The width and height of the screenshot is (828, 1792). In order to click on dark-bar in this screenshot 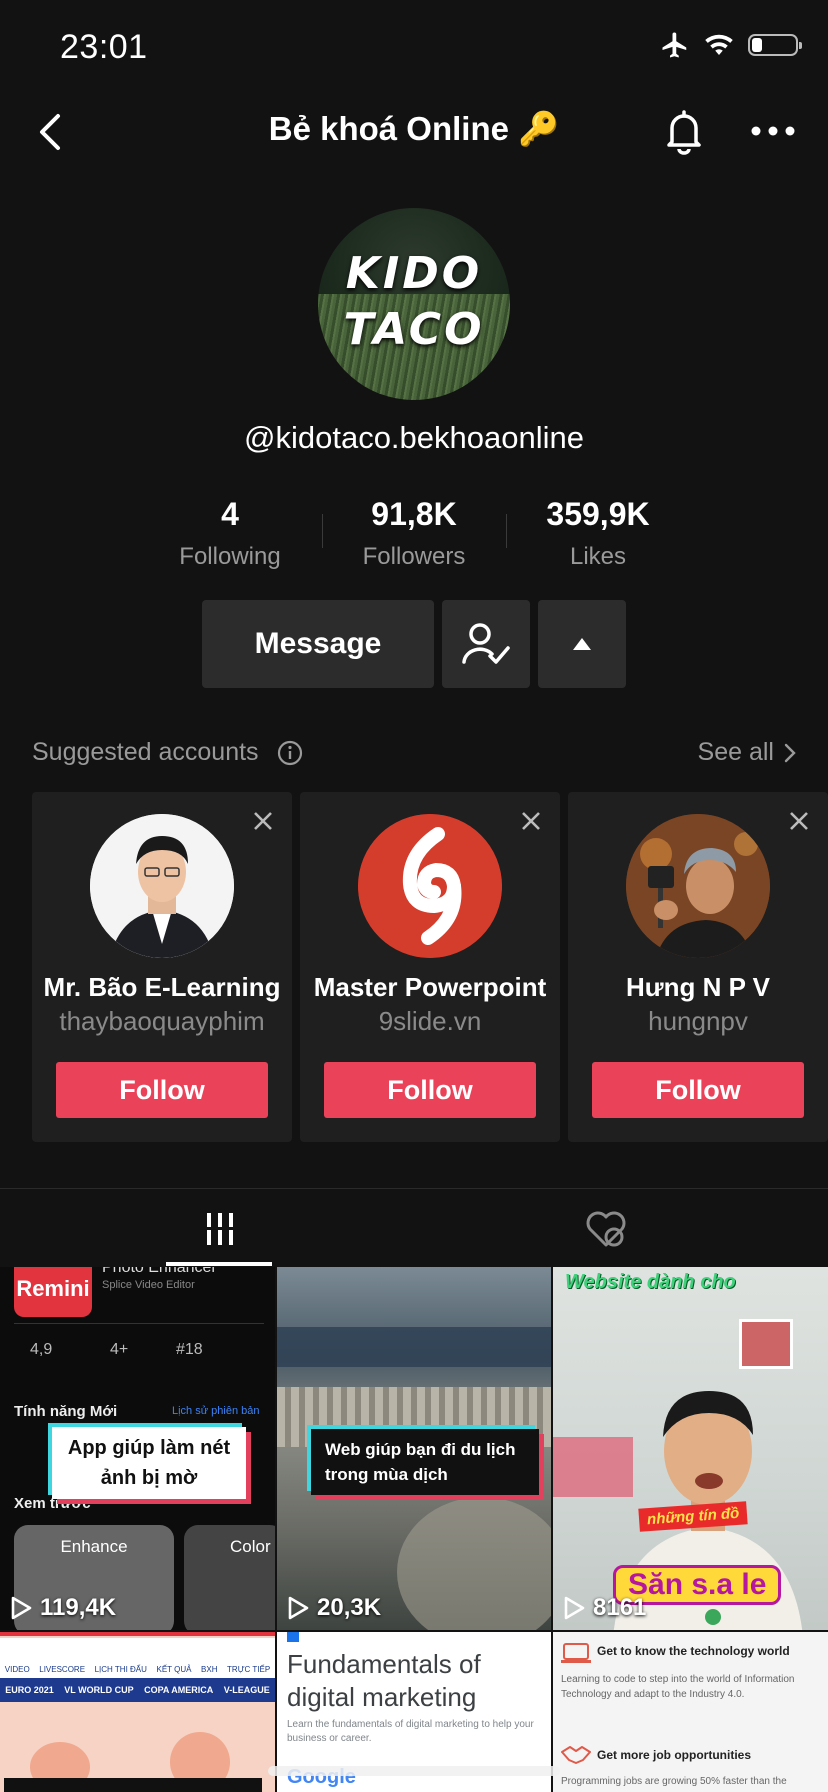, I will do `click(133, 1785)`.